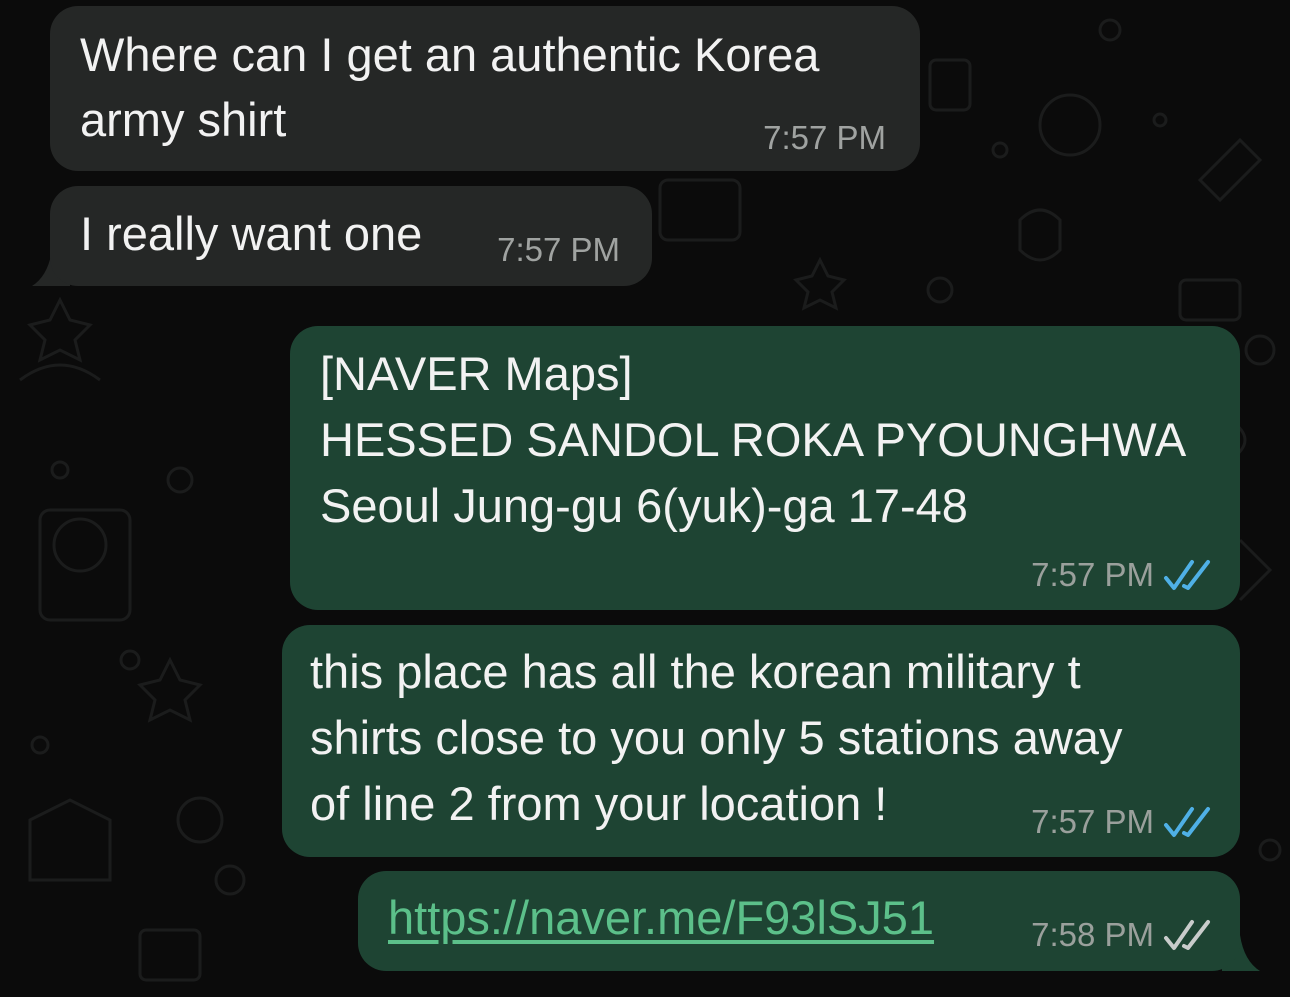 The height and width of the screenshot is (997, 1290). What do you see at coordinates (716, 737) in the screenshot?
I see `message-text-line: shirts close to you only 5 stations away` at bounding box center [716, 737].